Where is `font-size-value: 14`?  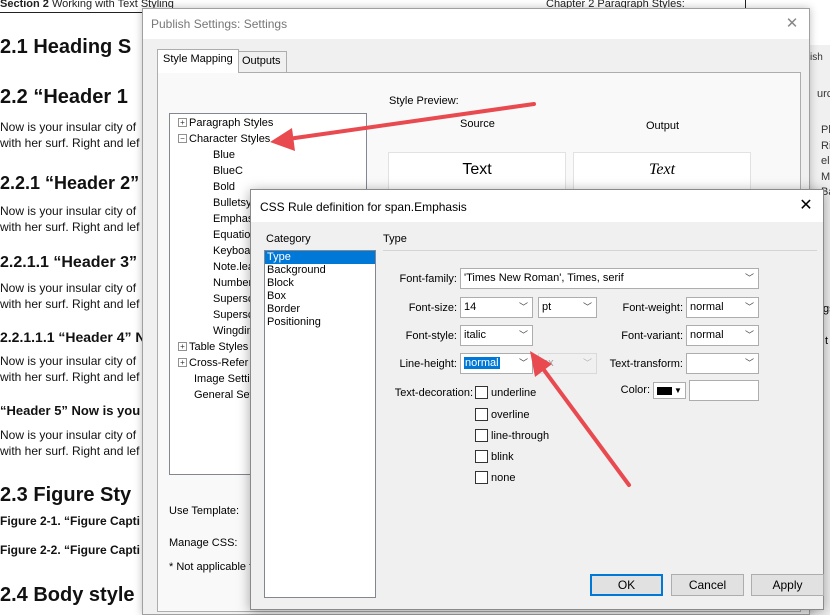 font-size-value: 14 is located at coordinates (470, 307).